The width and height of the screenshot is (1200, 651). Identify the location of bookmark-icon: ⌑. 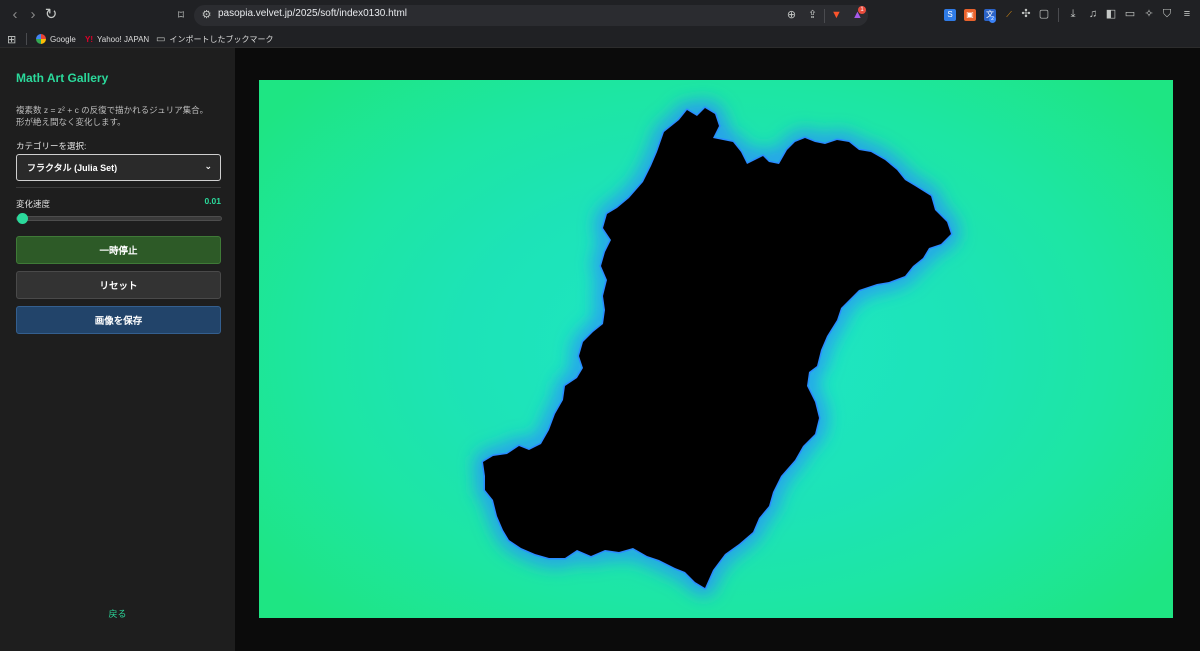
(181, 15).